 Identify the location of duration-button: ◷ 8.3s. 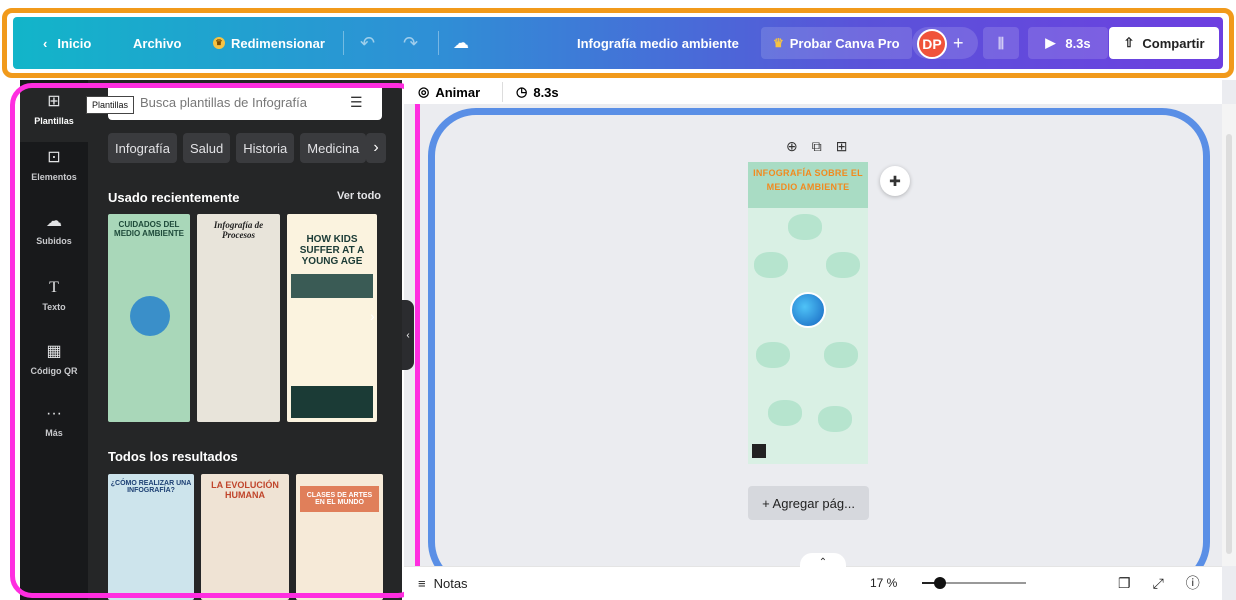
(537, 92).